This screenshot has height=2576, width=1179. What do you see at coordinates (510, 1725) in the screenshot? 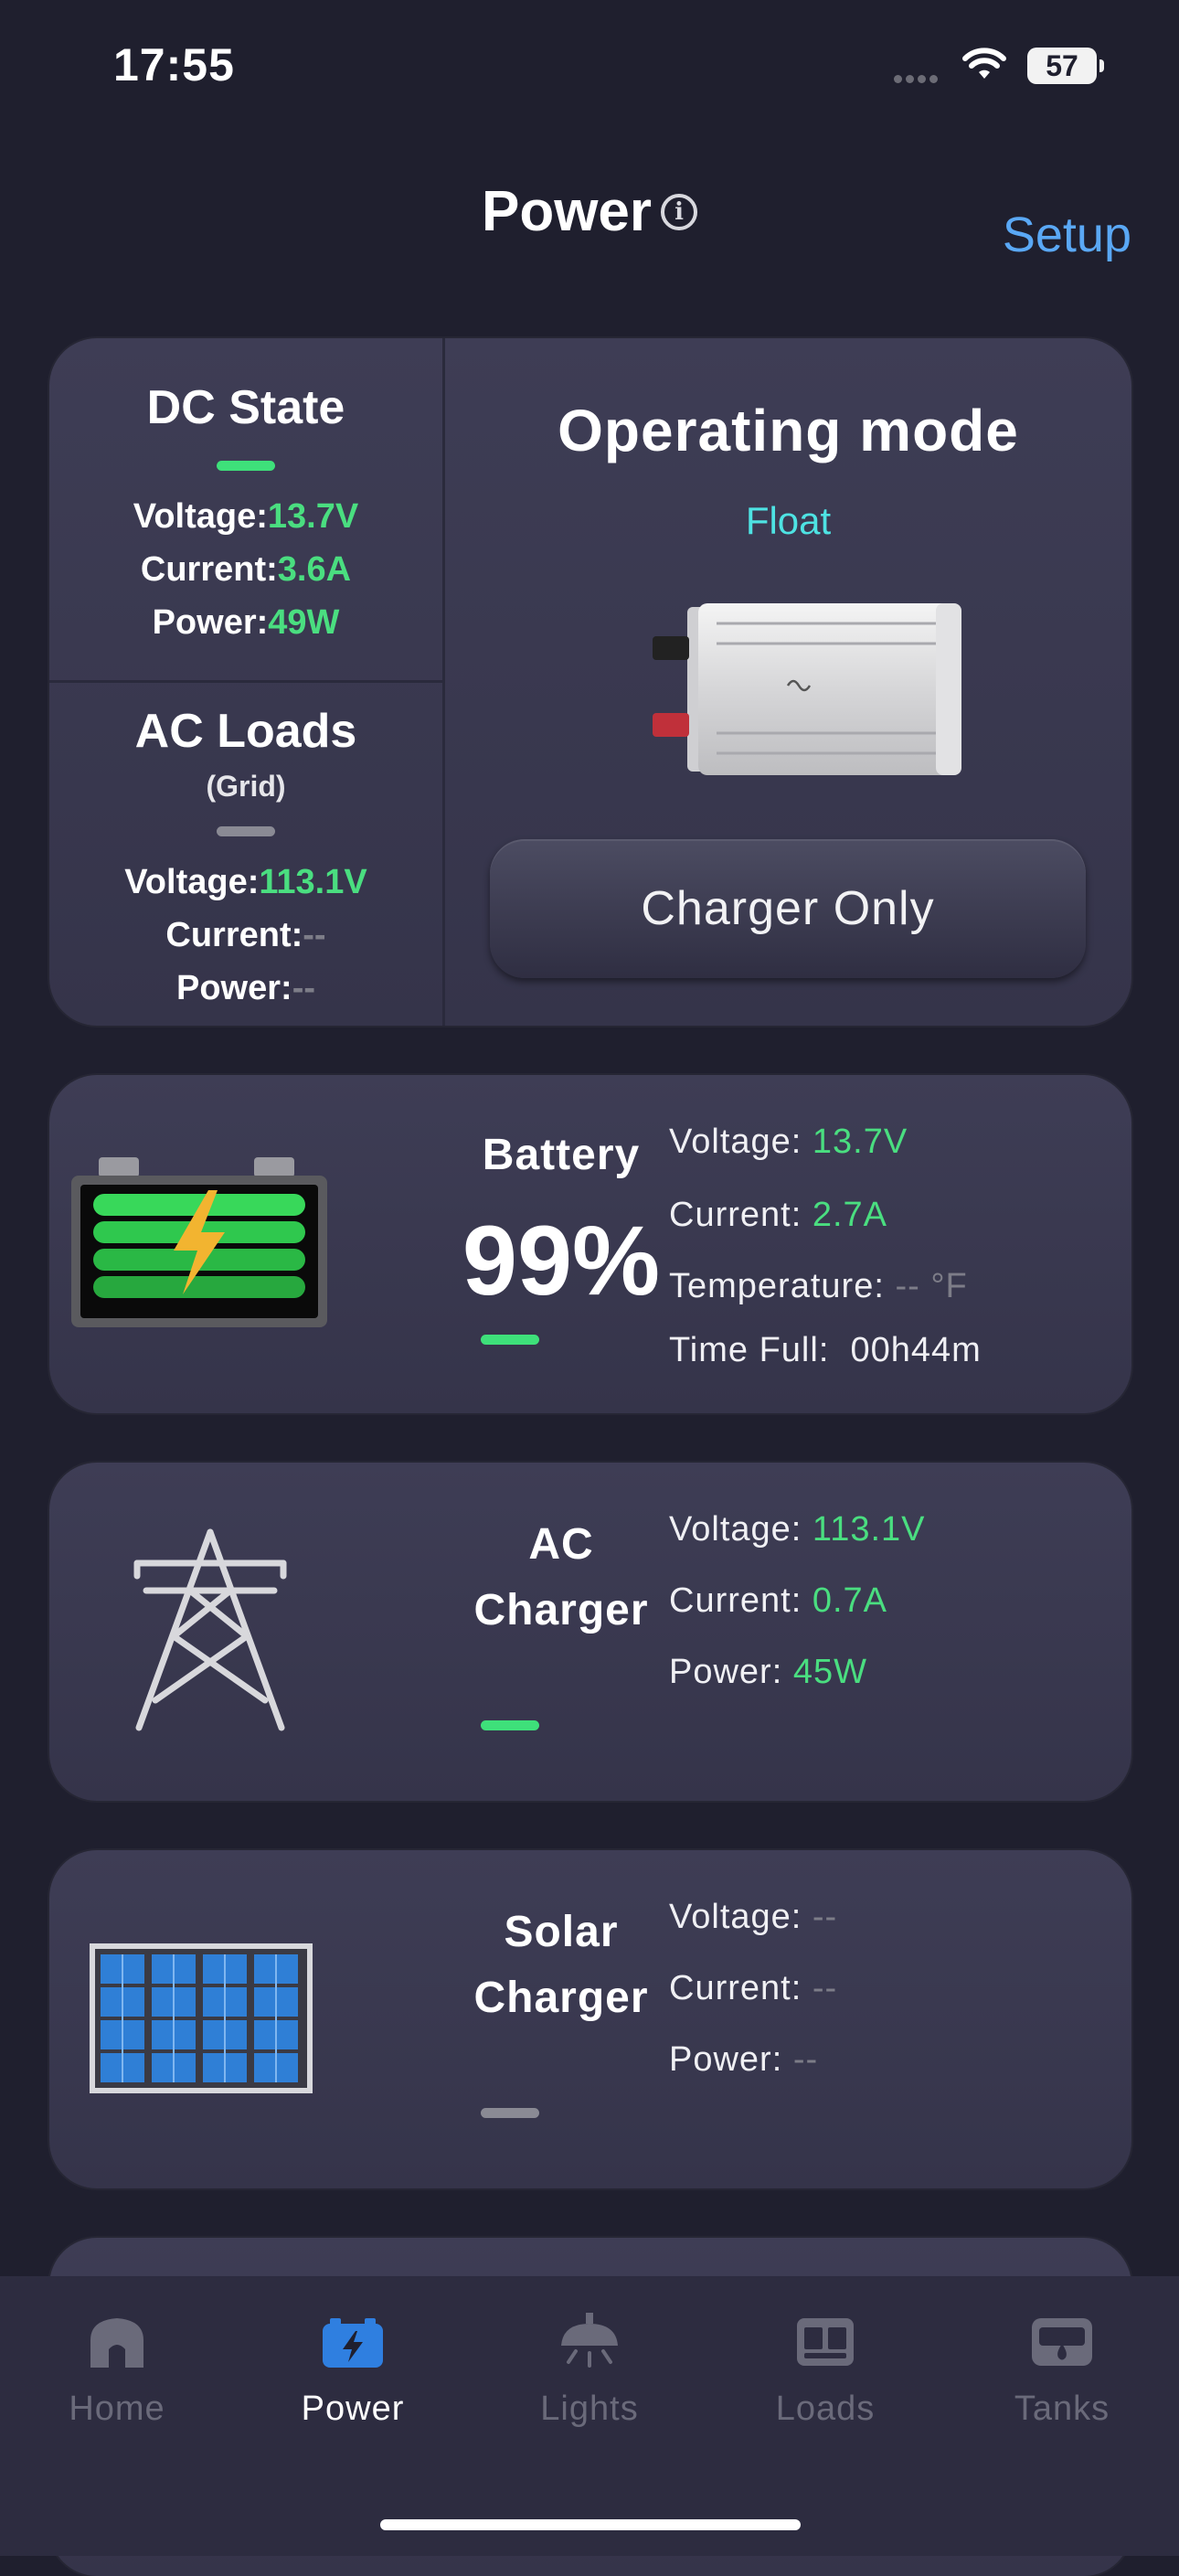
I see `ac-charger-indicator` at bounding box center [510, 1725].